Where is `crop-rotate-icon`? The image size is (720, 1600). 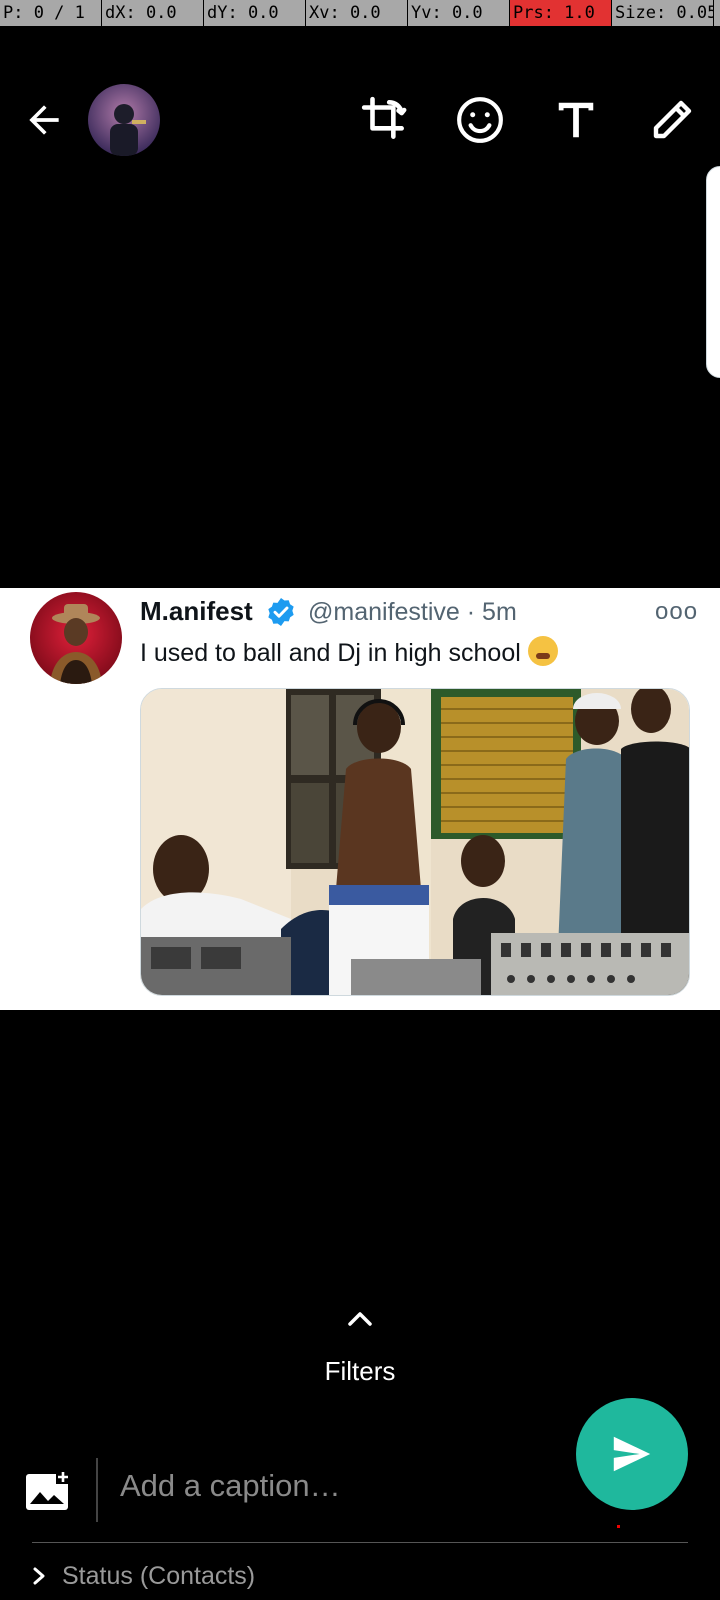 crop-rotate-icon is located at coordinates (384, 117).